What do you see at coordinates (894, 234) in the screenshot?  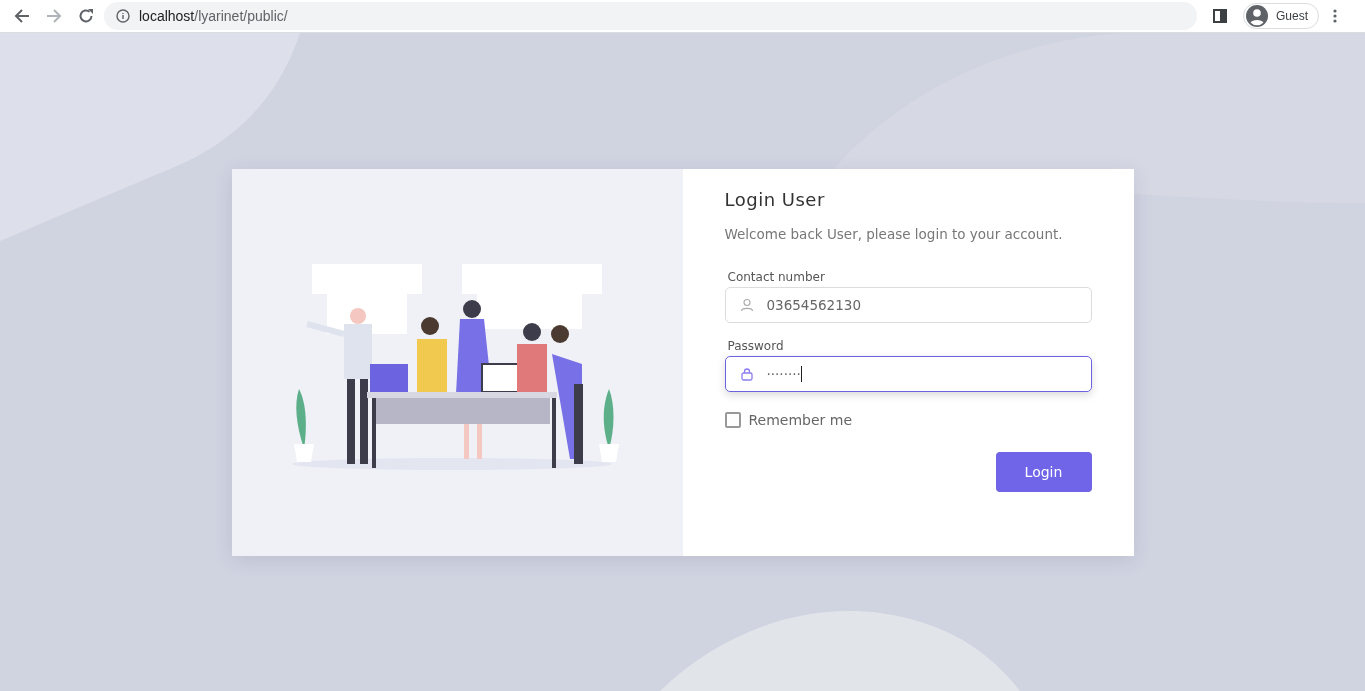 I see `welcome-text: Welcome back User, please login to your account.` at bounding box center [894, 234].